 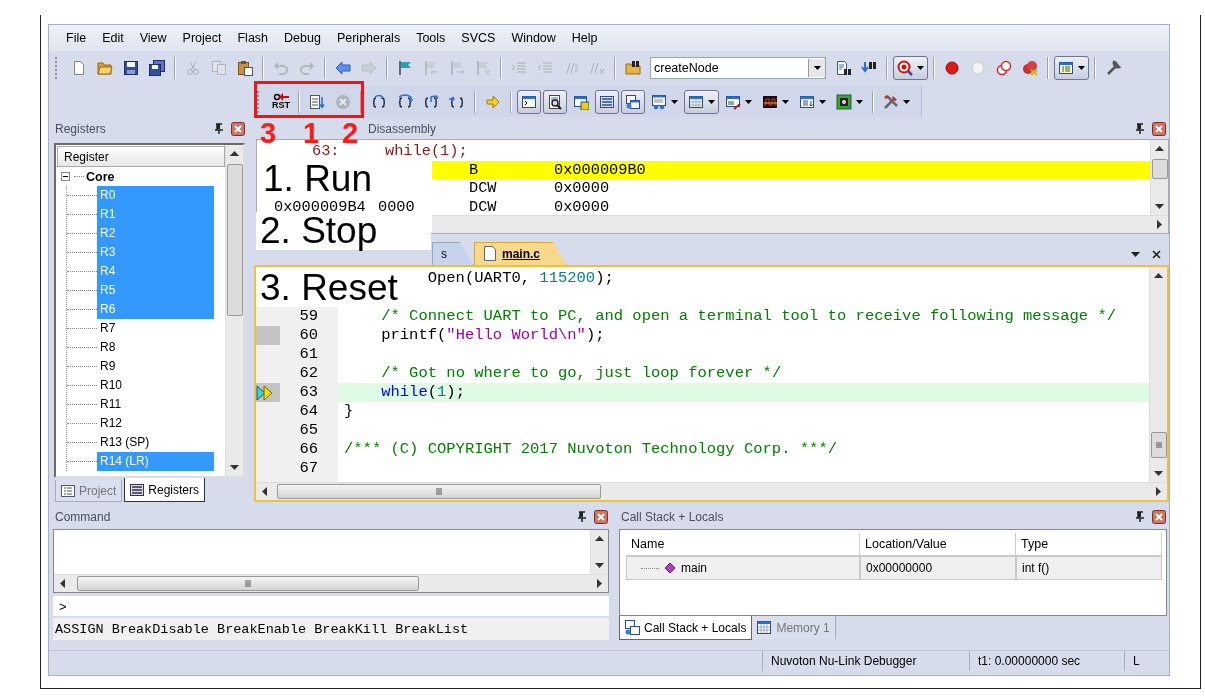 I want to click on registers-window-button, so click(x=607, y=101).